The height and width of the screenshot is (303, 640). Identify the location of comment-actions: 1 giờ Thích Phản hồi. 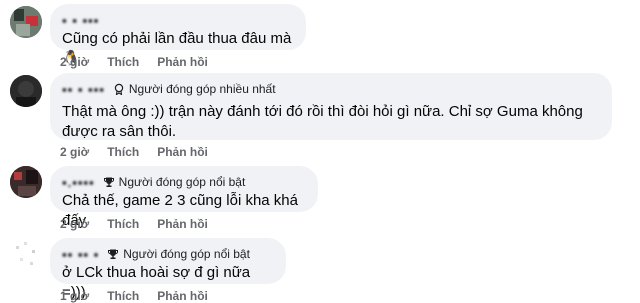
(134, 296).